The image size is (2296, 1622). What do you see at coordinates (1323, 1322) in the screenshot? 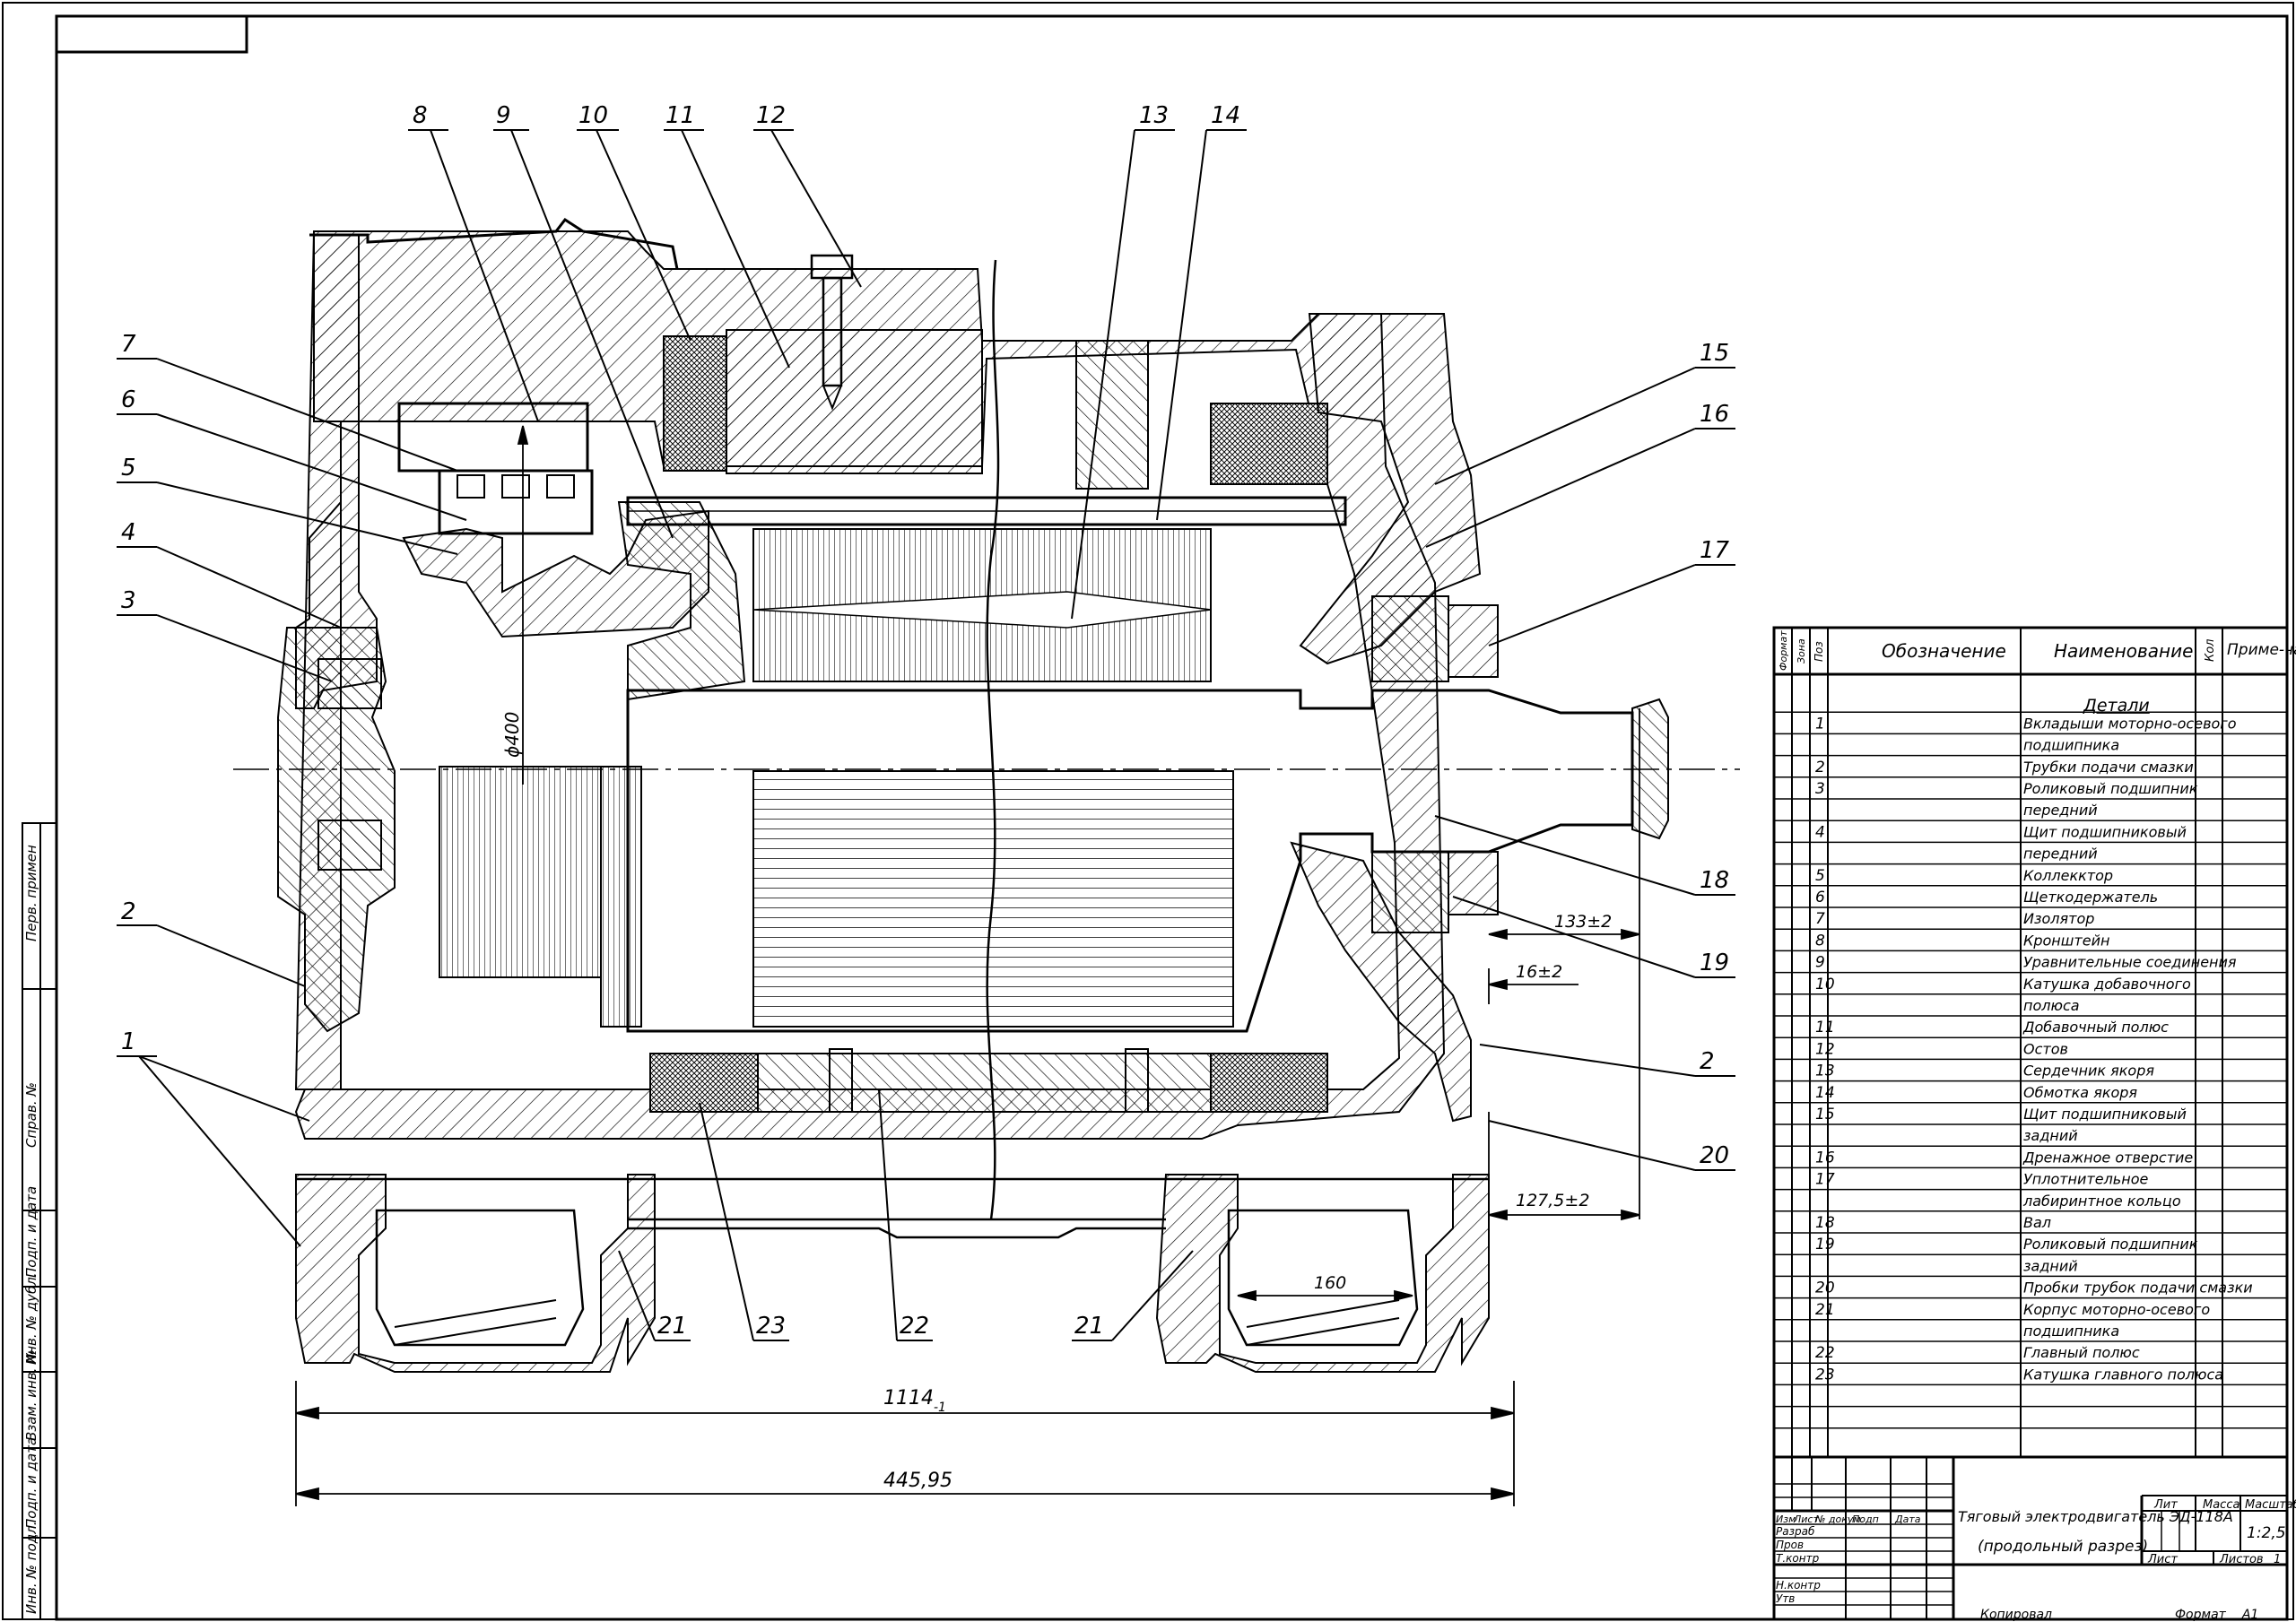
I see `axle-spring-right` at bounding box center [1323, 1322].